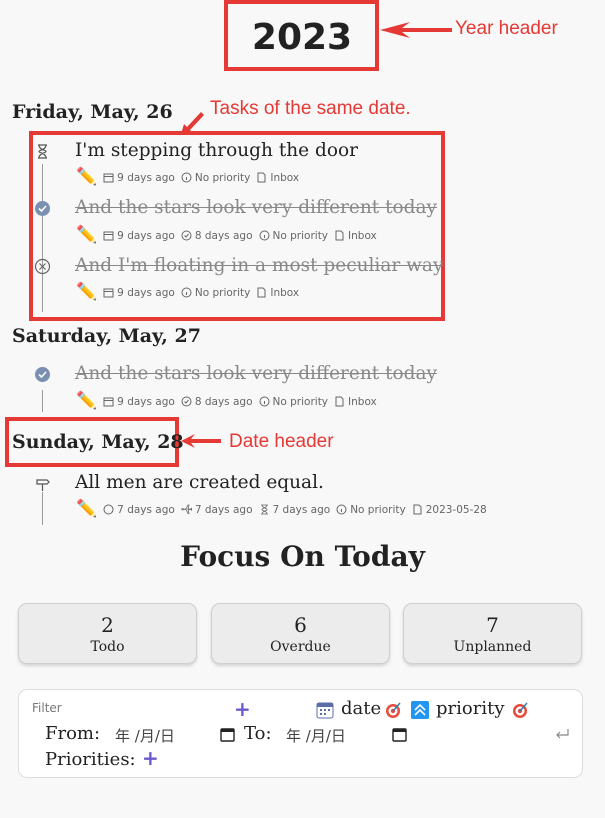 Image resolution: width=605 pixels, height=818 pixels. Describe the element at coordinates (146, 509) in the screenshot. I see `start-date: 7 days ago` at that location.